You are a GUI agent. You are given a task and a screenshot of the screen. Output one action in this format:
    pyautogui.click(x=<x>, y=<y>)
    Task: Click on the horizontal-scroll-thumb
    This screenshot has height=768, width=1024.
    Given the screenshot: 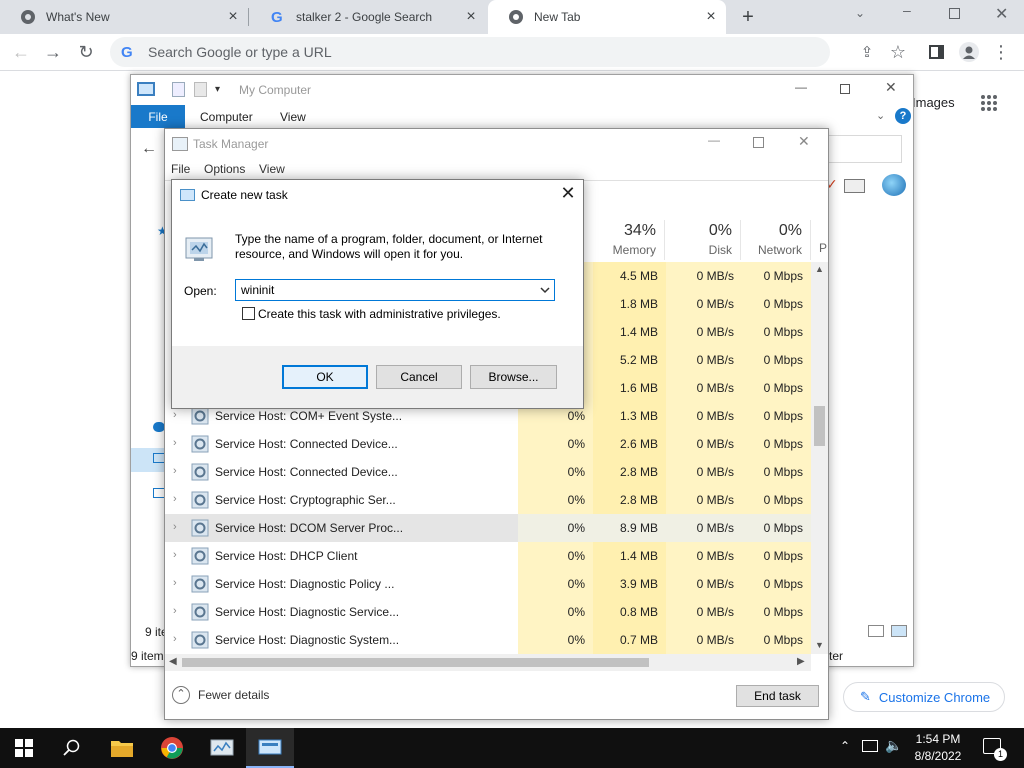 What is the action you would take?
    pyautogui.click(x=415, y=662)
    